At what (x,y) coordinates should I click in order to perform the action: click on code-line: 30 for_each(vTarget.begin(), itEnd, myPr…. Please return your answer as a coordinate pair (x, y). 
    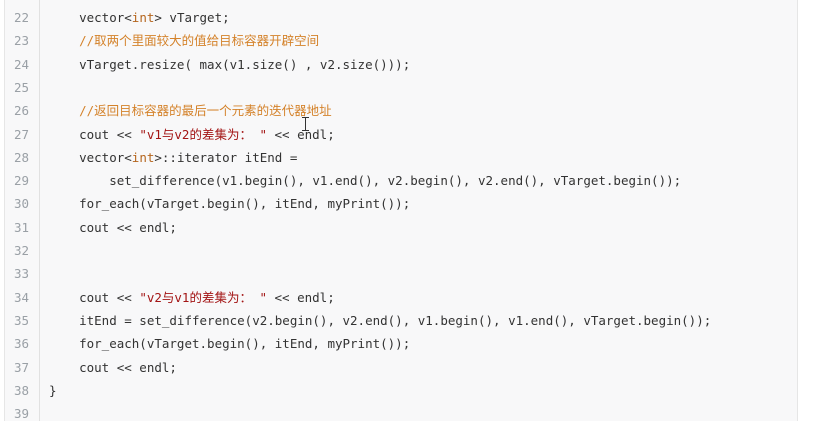
    Looking at the image, I should click on (401, 203).